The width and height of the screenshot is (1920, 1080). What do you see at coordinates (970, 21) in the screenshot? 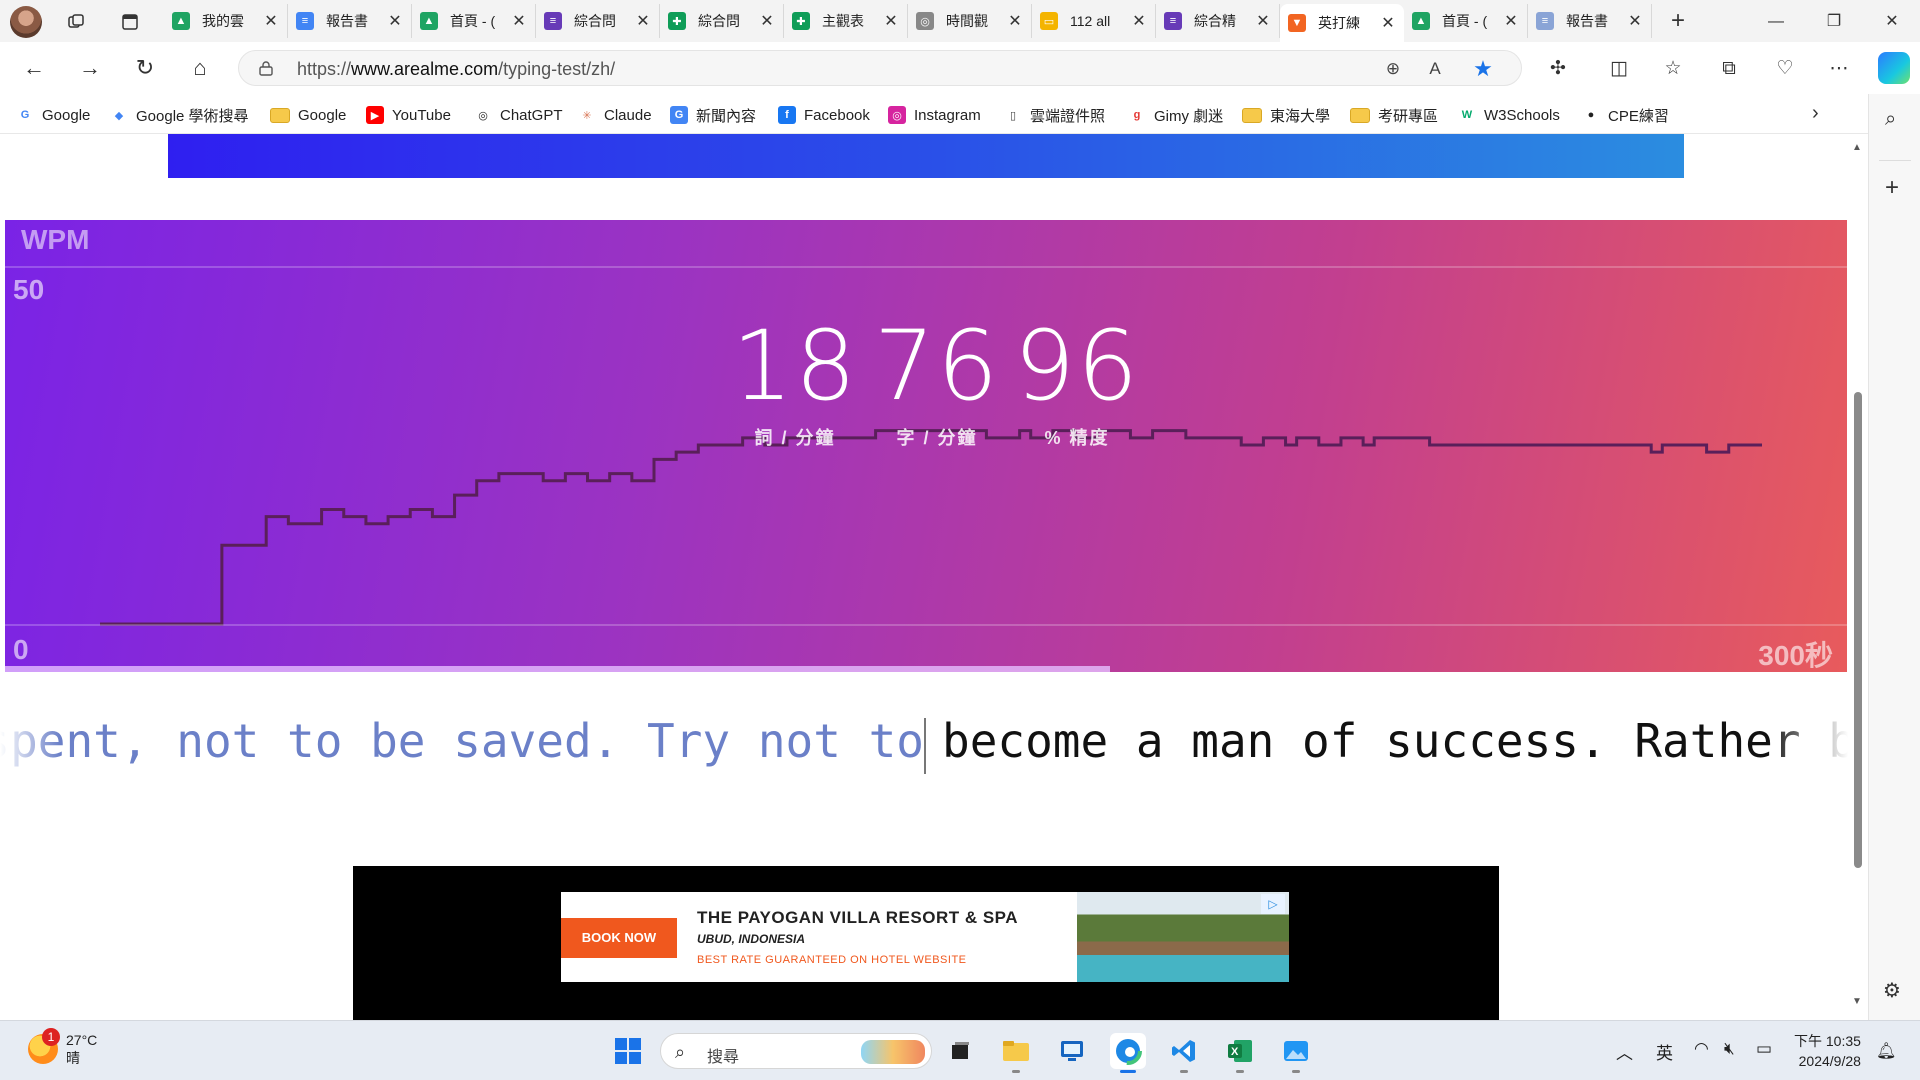
I see `browser-tab: ◎ 時間觀 ✕` at bounding box center [970, 21].